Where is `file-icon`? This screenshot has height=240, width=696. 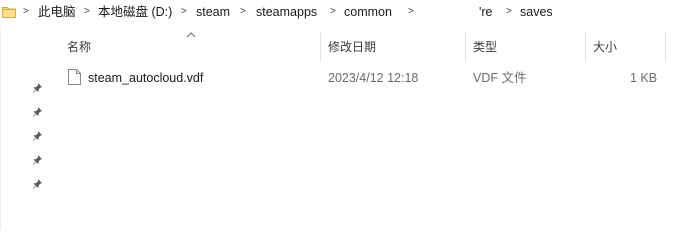 file-icon is located at coordinates (74, 77).